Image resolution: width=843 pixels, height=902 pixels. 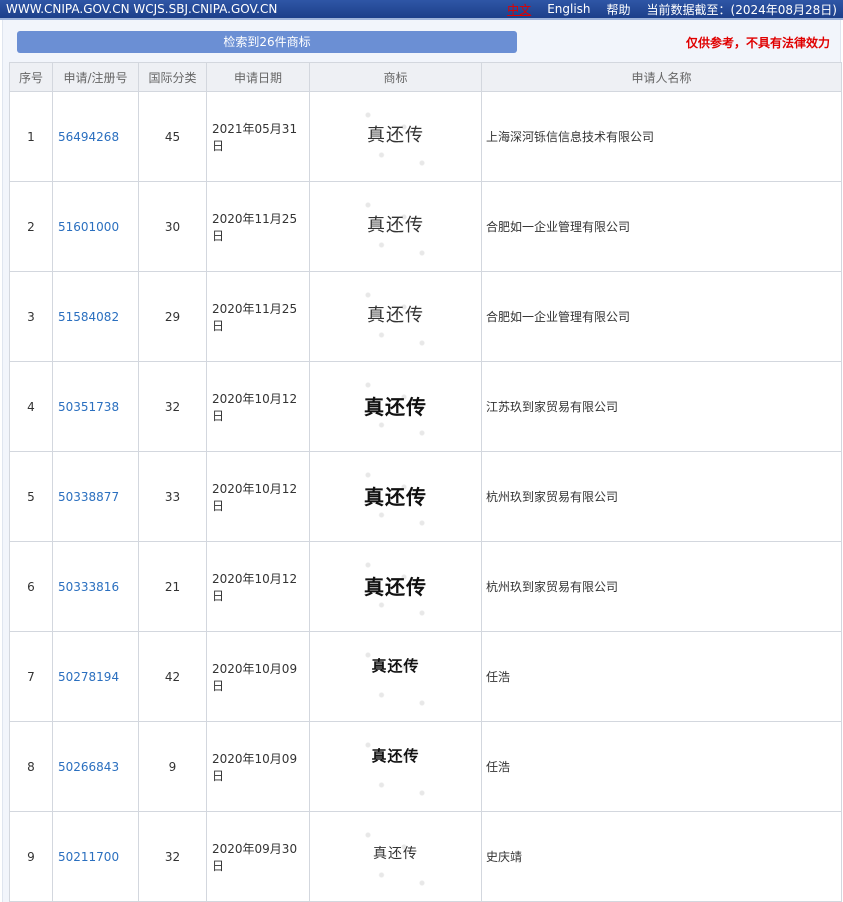 I want to click on reg-number-link: 50333816, so click(x=95, y=586).